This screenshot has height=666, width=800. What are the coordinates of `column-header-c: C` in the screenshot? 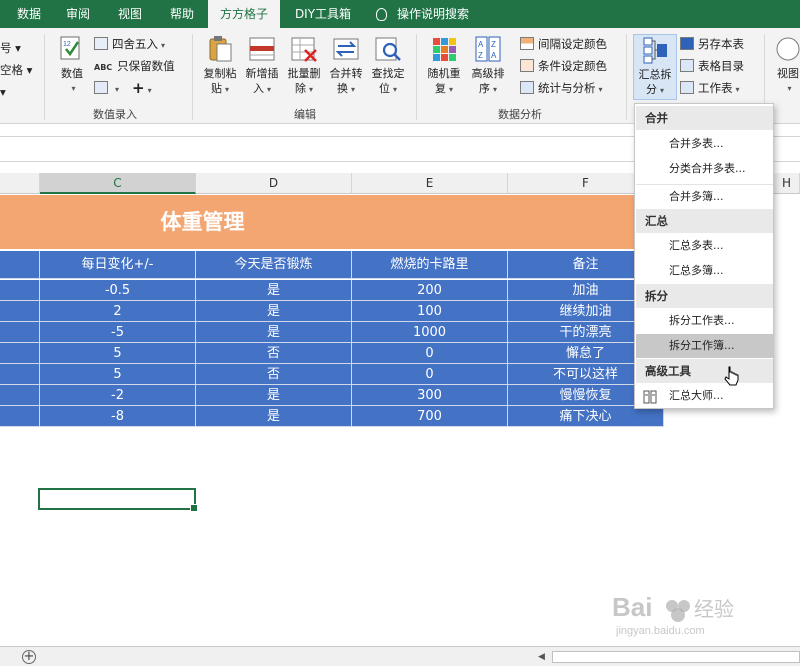 It's located at (118, 183).